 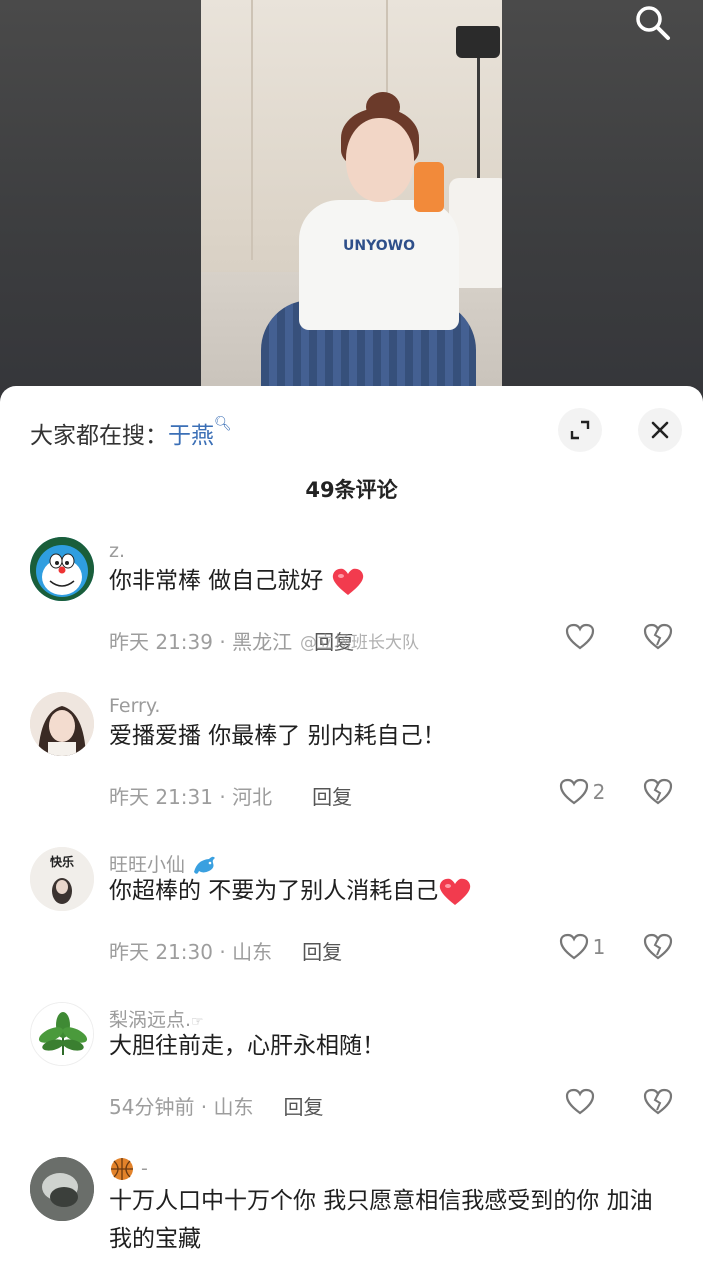 What do you see at coordinates (478, 123) in the screenshot?
I see `lamp-pole` at bounding box center [478, 123].